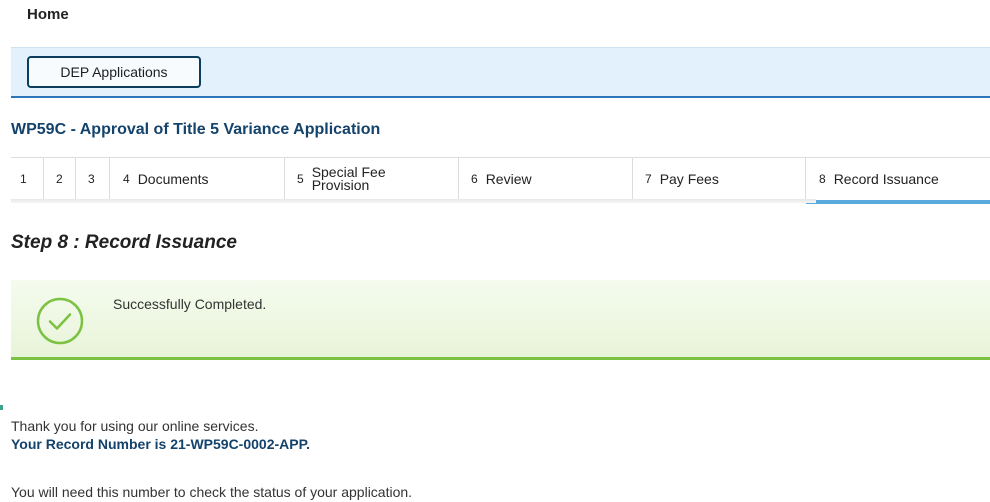 Image resolution: width=990 pixels, height=502 pixels. What do you see at coordinates (508, 178) in the screenshot?
I see `step-label: Review` at bounding box center [508, 178].